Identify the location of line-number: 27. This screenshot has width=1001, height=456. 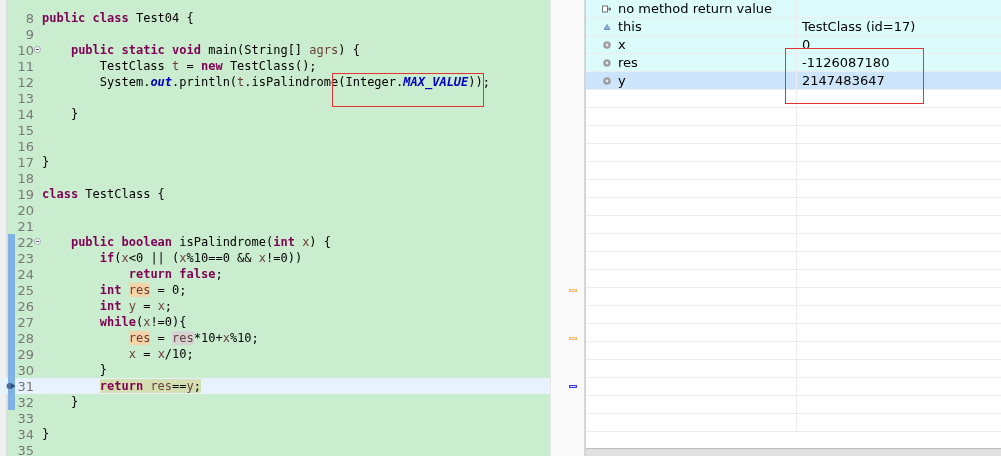
(25, 322).